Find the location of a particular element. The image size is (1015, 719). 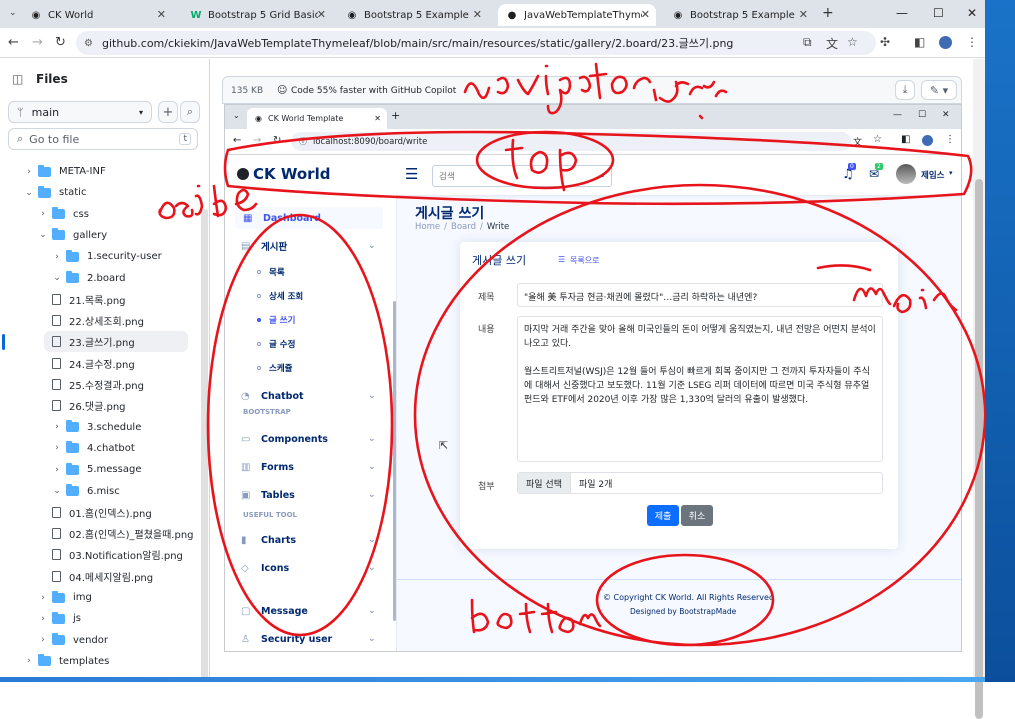

download-button: ⤓ is located at coordinates (905, 90).